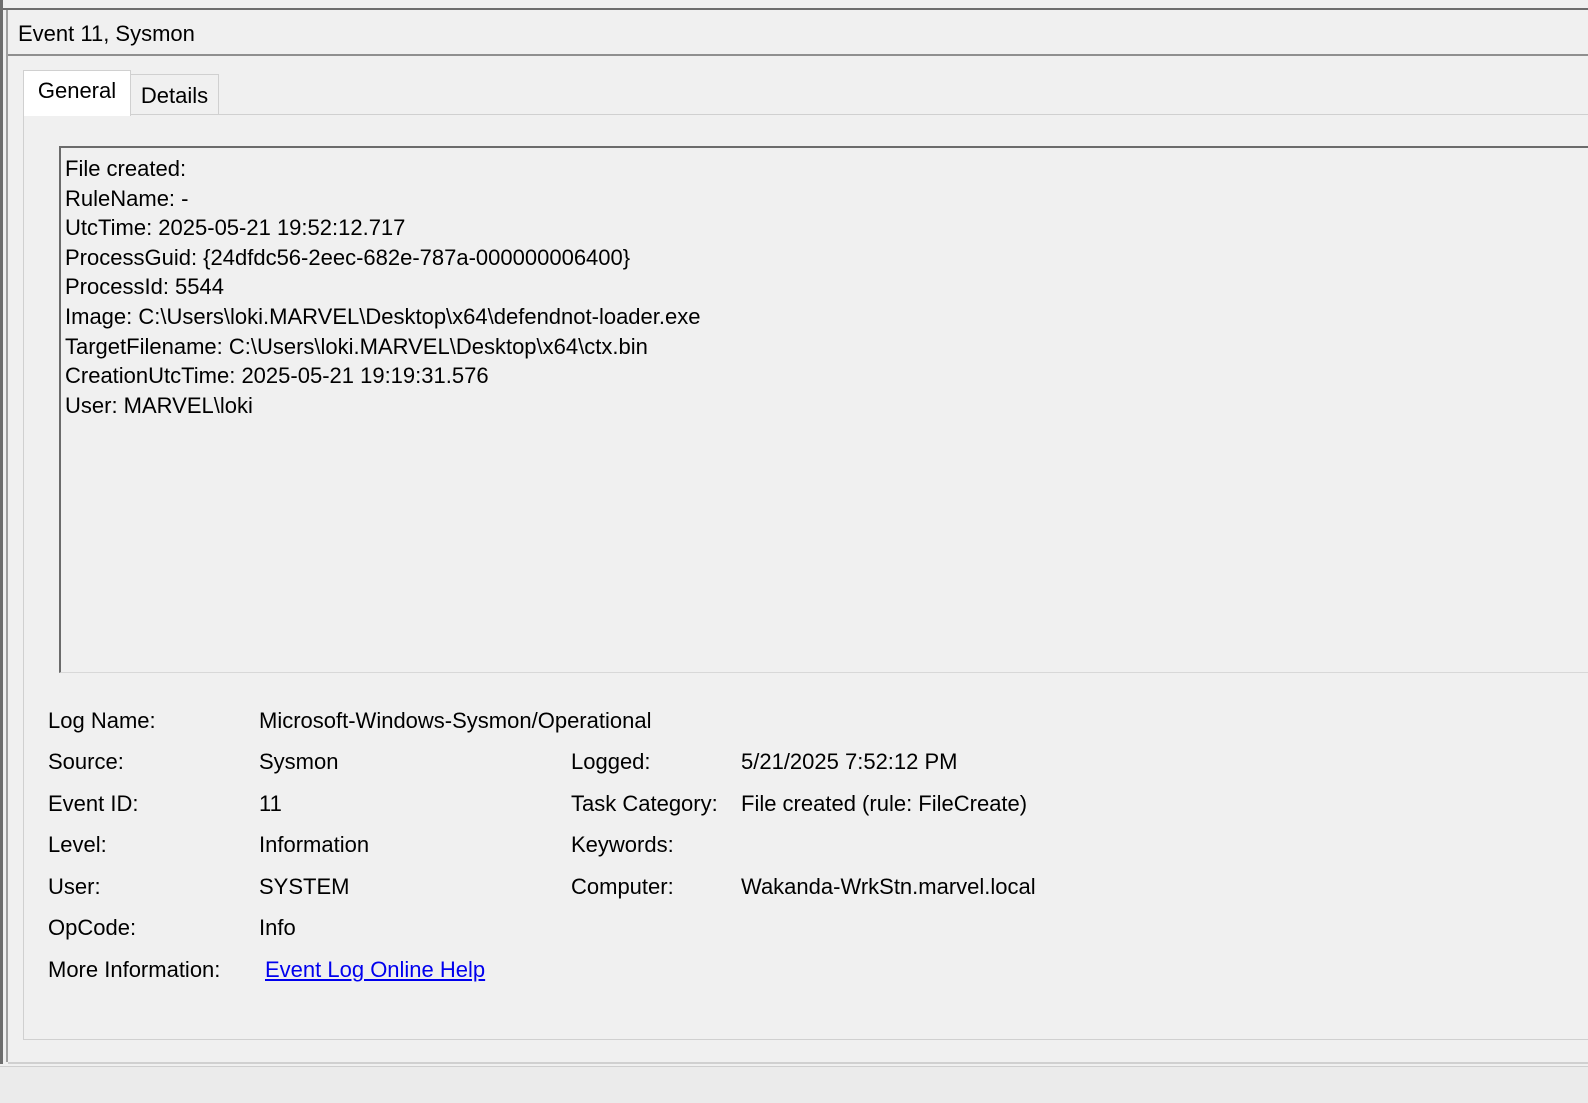 The width and height of the screenshot is (1588, 1103). What do you see at coordinates (106, 33) in the screenshot?
I see `event-title: Event 11, Sysmon` at bounding box center [106, 33].